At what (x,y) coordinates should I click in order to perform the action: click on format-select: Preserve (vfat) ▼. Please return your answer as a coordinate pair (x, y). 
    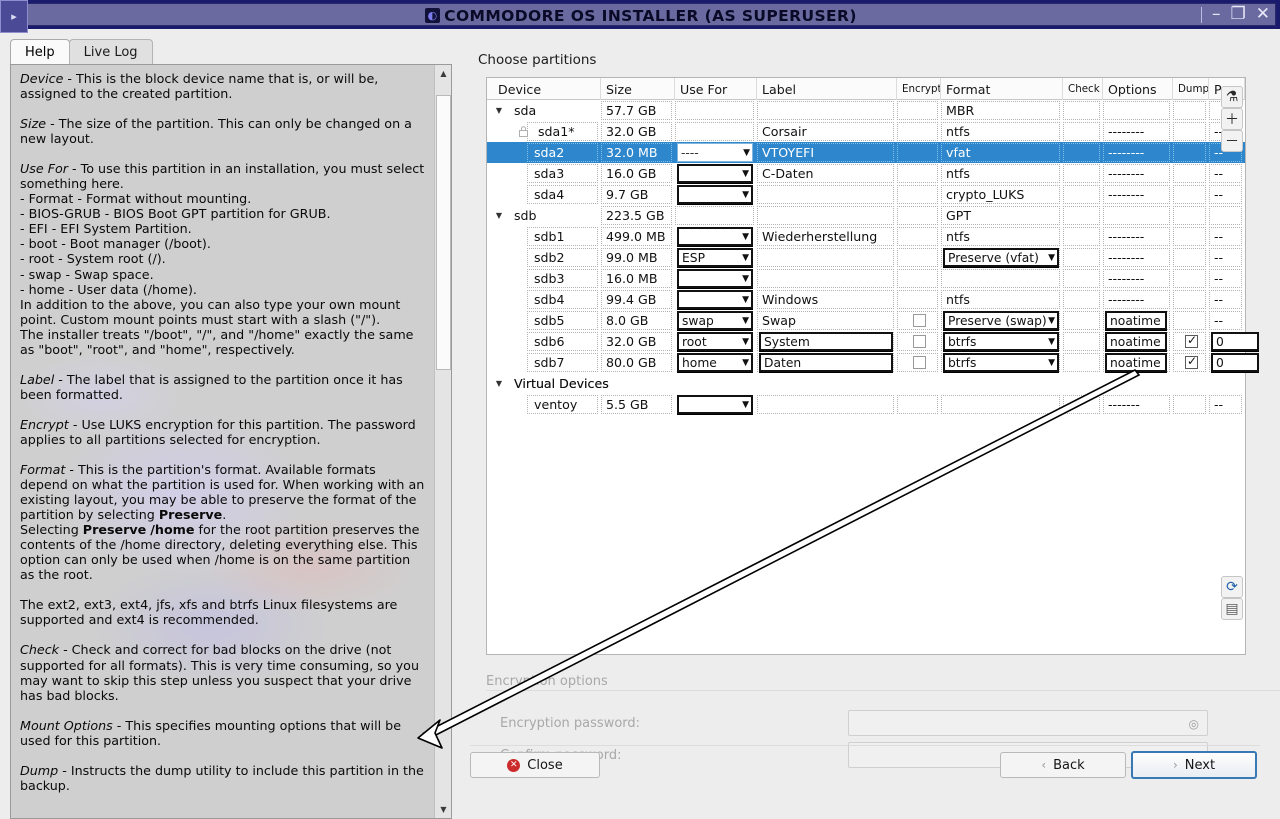
    Looking at the image, I should click on (1001, 257).